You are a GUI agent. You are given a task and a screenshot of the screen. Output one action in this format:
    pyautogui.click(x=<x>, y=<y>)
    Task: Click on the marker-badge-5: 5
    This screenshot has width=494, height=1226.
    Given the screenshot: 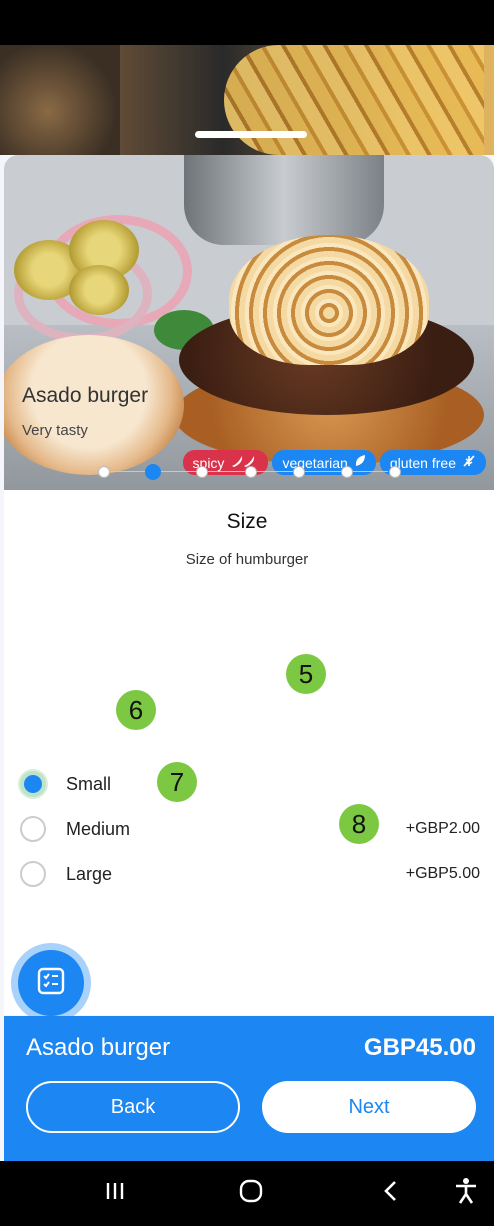 What is the action you would take?
    pyautogui.click(x=306, y=674)
    